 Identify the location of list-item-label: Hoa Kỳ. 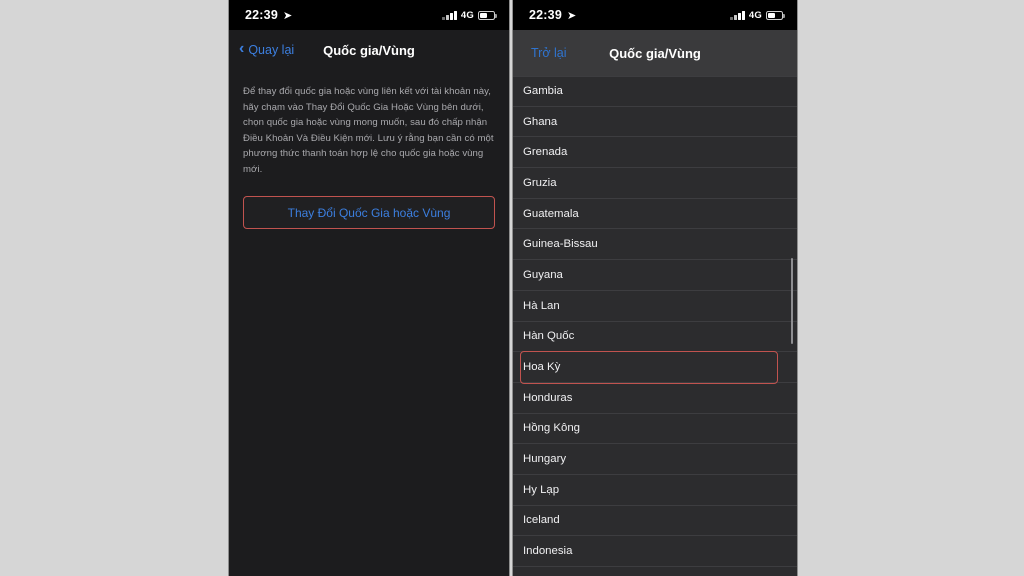
(542, 367).